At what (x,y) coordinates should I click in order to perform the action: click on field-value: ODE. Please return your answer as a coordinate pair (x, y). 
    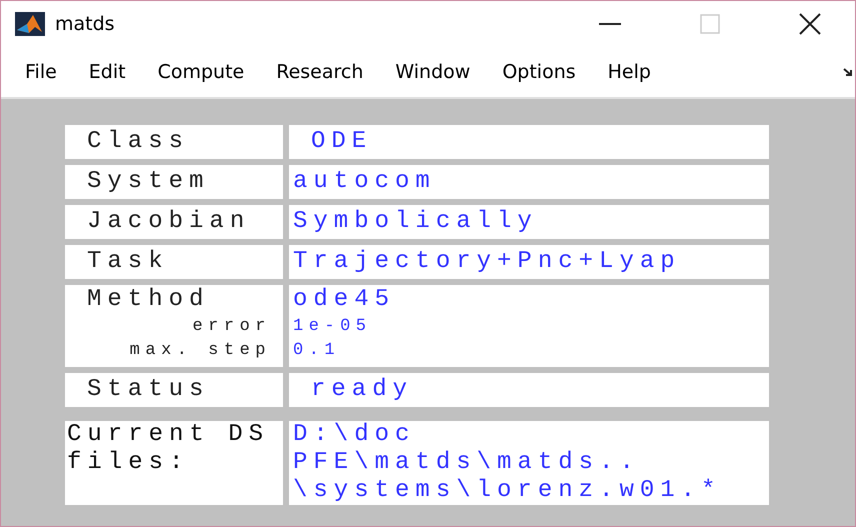
    Looking at the image, I should click on (529, 142).